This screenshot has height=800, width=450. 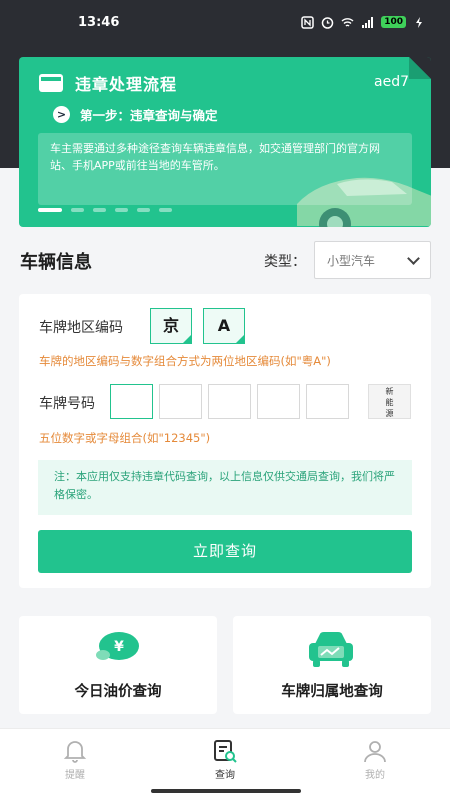 What do you see at coordinates (391, 82) in the screenshot?
I see `banner-code: aed7` at bounding box center [391, 82].